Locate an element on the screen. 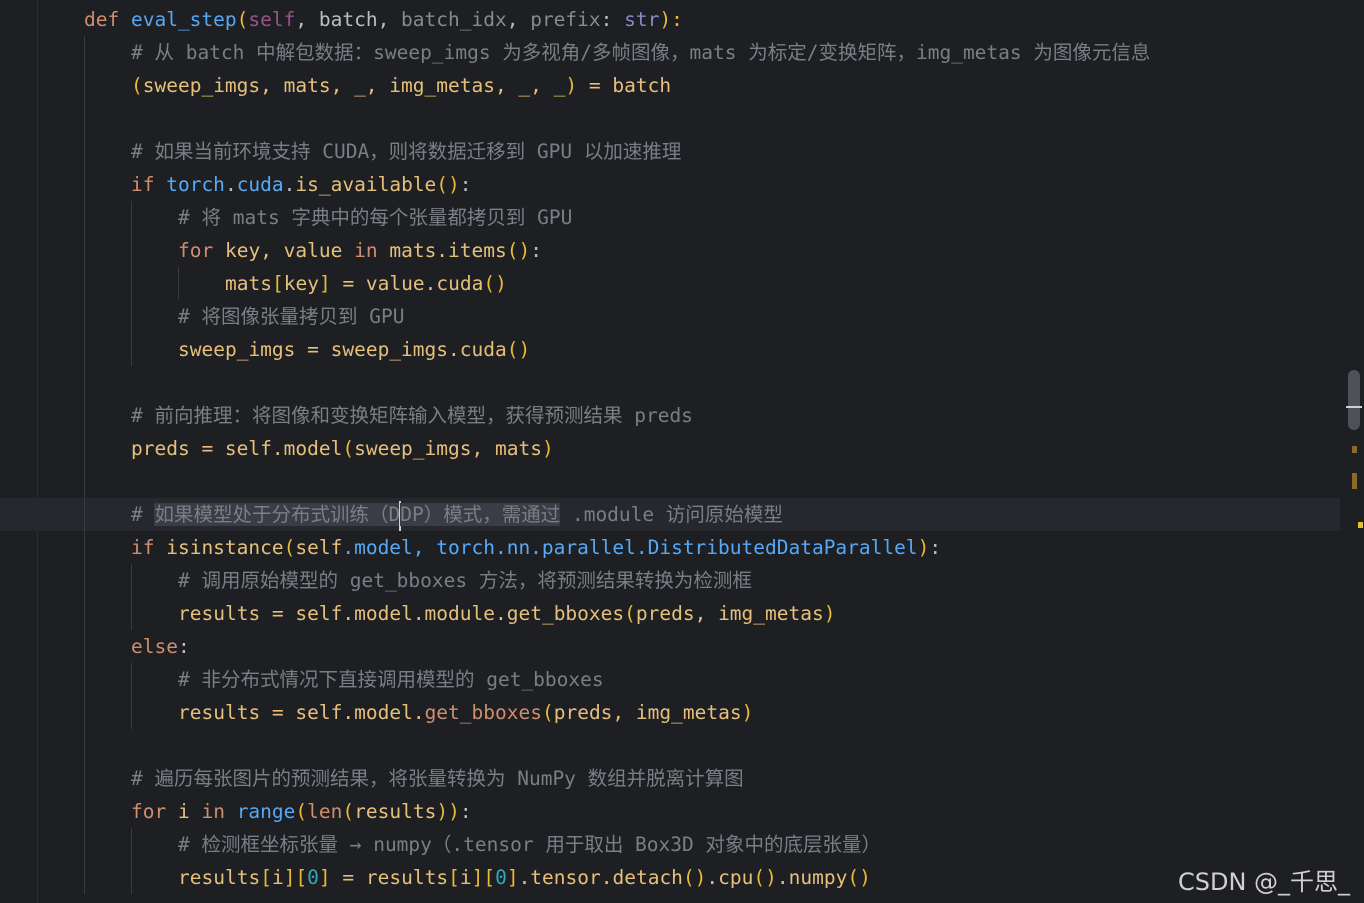 The image size is (1364, 903). call-module-get-bboxes: .model.module.get_bboxes is located at coordinates (483, 613).